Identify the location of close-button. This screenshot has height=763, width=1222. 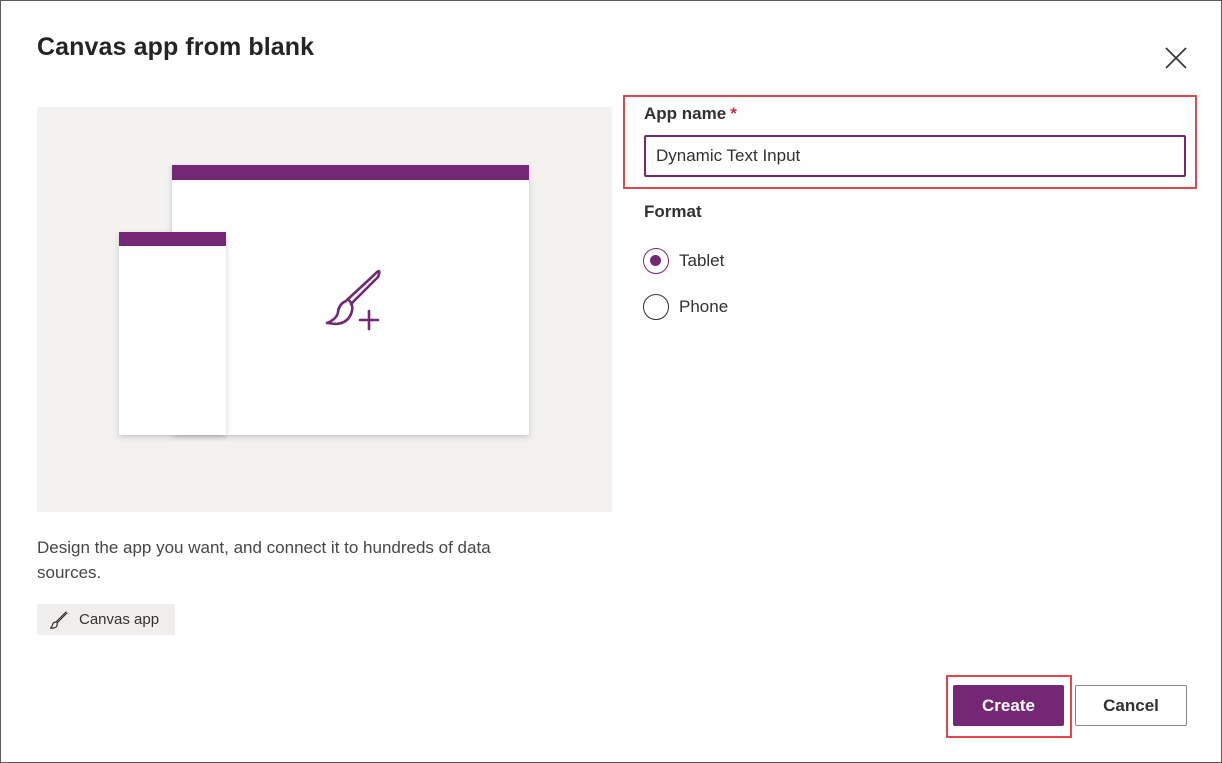
(1176, 58).